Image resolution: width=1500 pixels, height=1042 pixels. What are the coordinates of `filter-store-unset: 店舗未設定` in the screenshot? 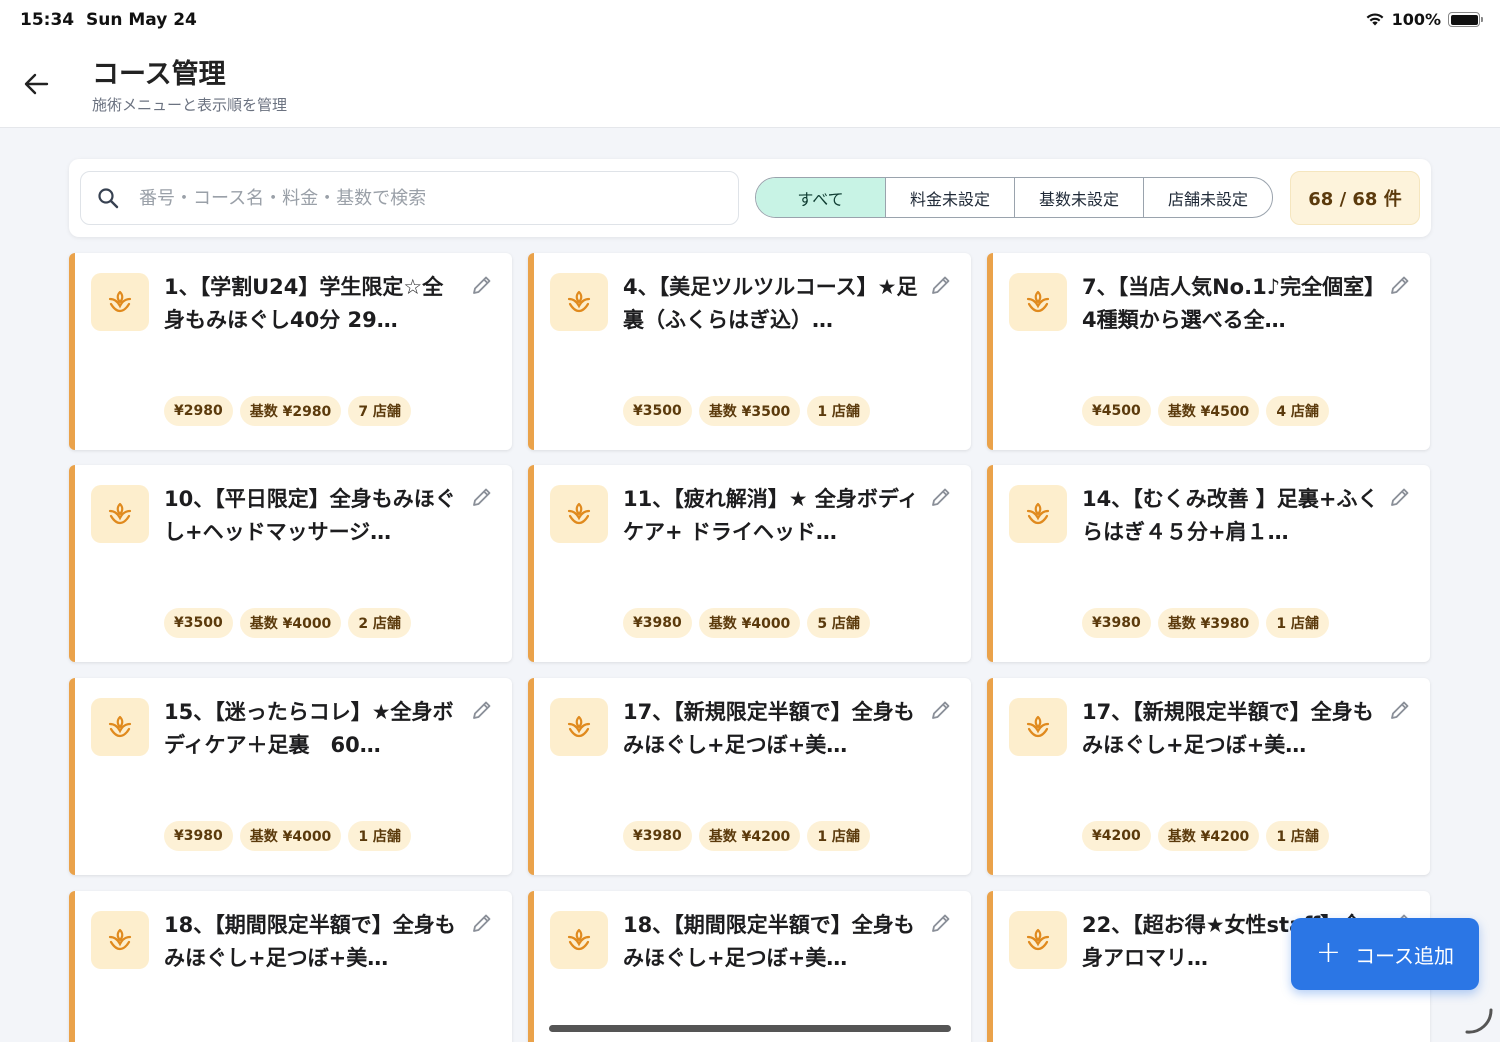 It's located at (1207, 197).